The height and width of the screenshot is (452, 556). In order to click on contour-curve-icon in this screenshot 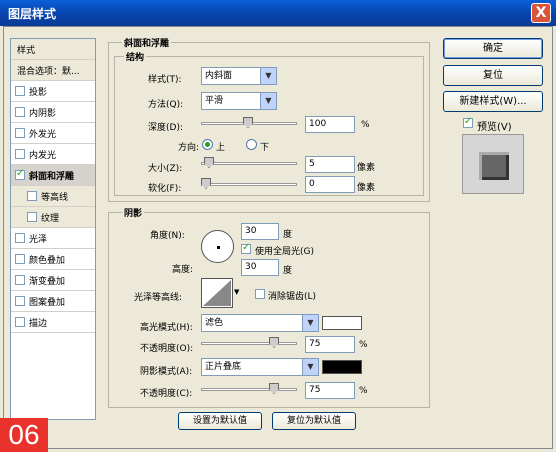, I will do `click(217, 293)`.